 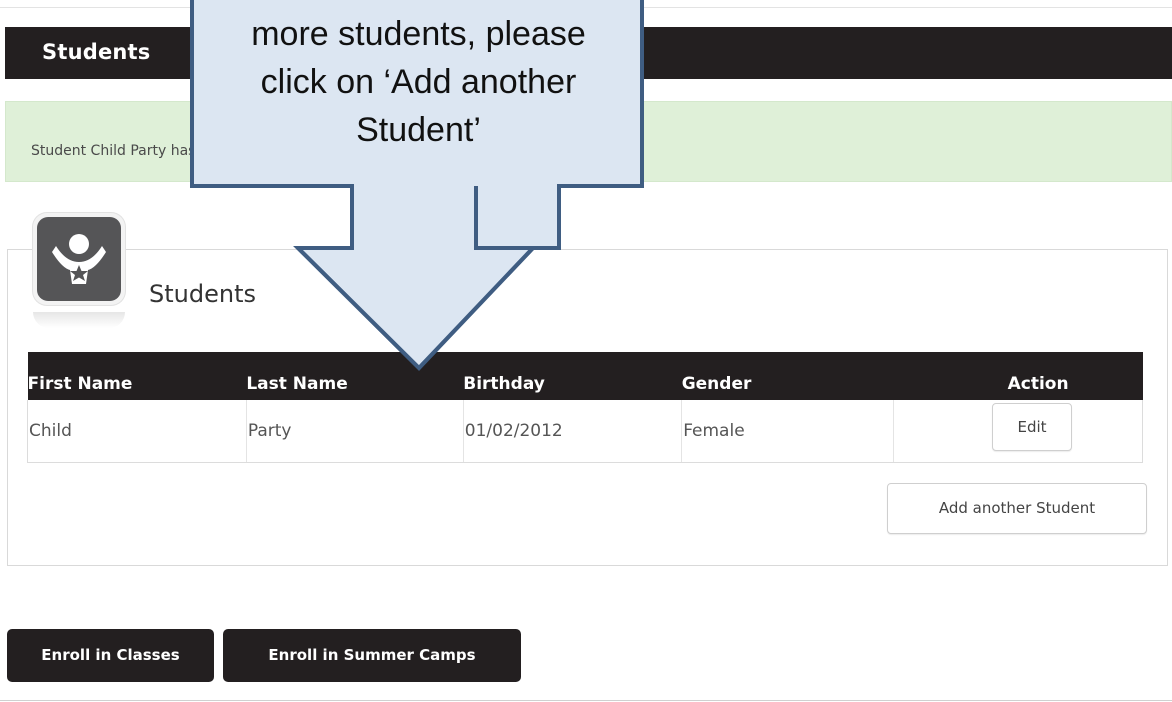 What do you see at coordinates (418, 34) in the screenshot?
I see `callout-line: more students, please` at bounding box center [418, 34].